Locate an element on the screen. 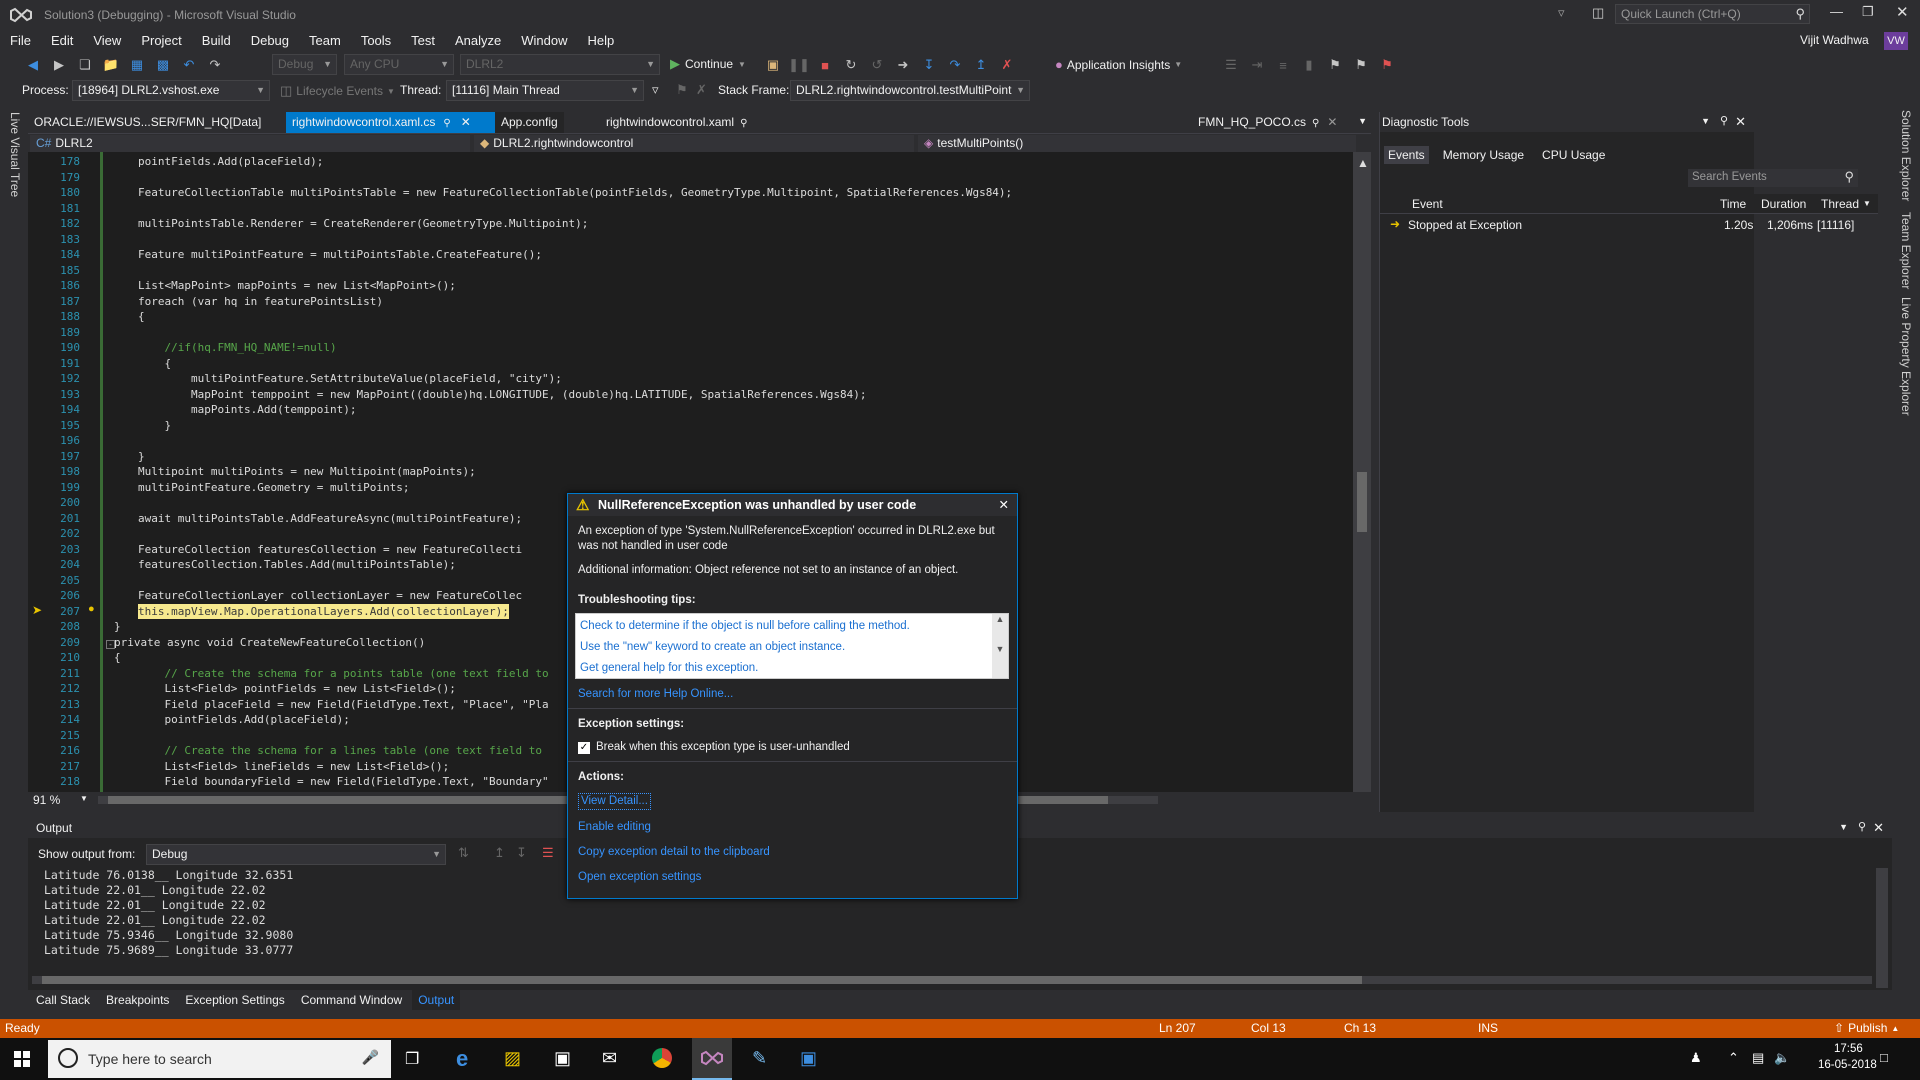 The image size is (1920, 1080). store-icon: ▣ is located at coordinates (562, 1058).